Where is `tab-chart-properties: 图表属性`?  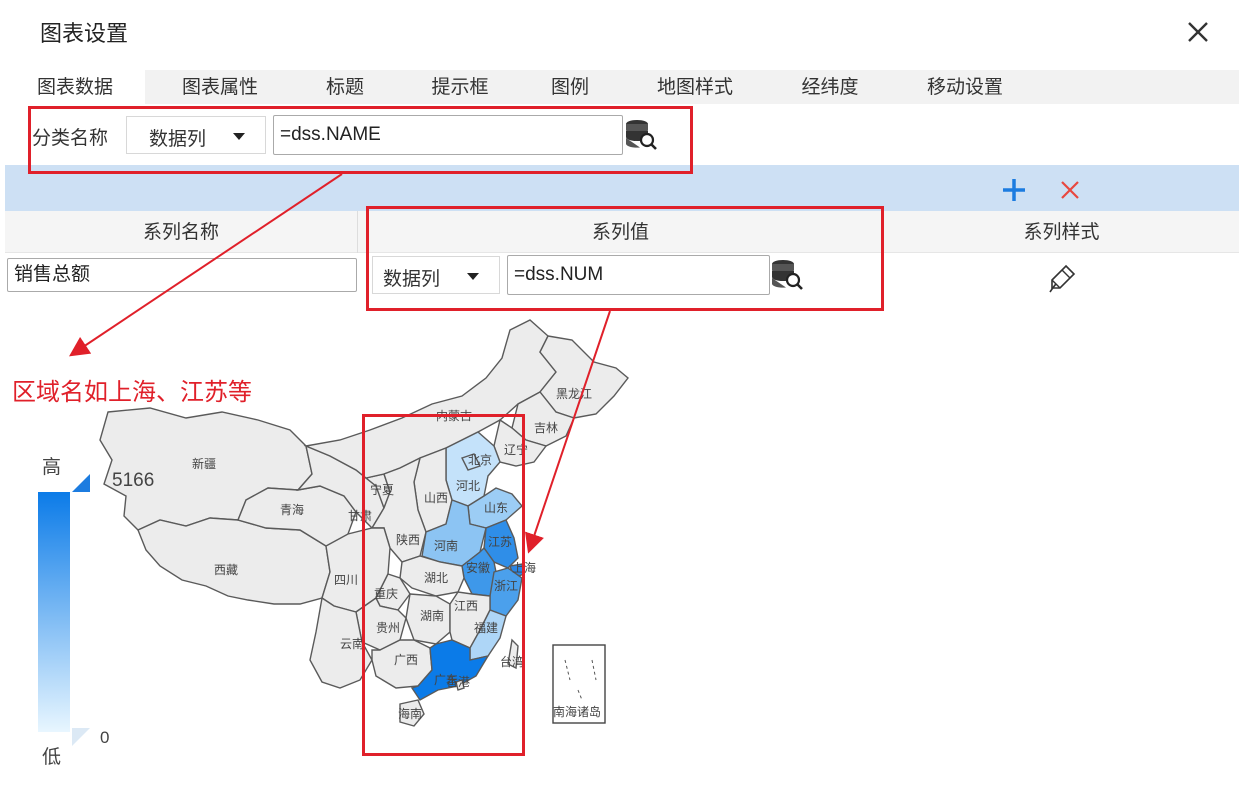
tab-chart-properties: 图表属性 is located at coordinates (220, 87).